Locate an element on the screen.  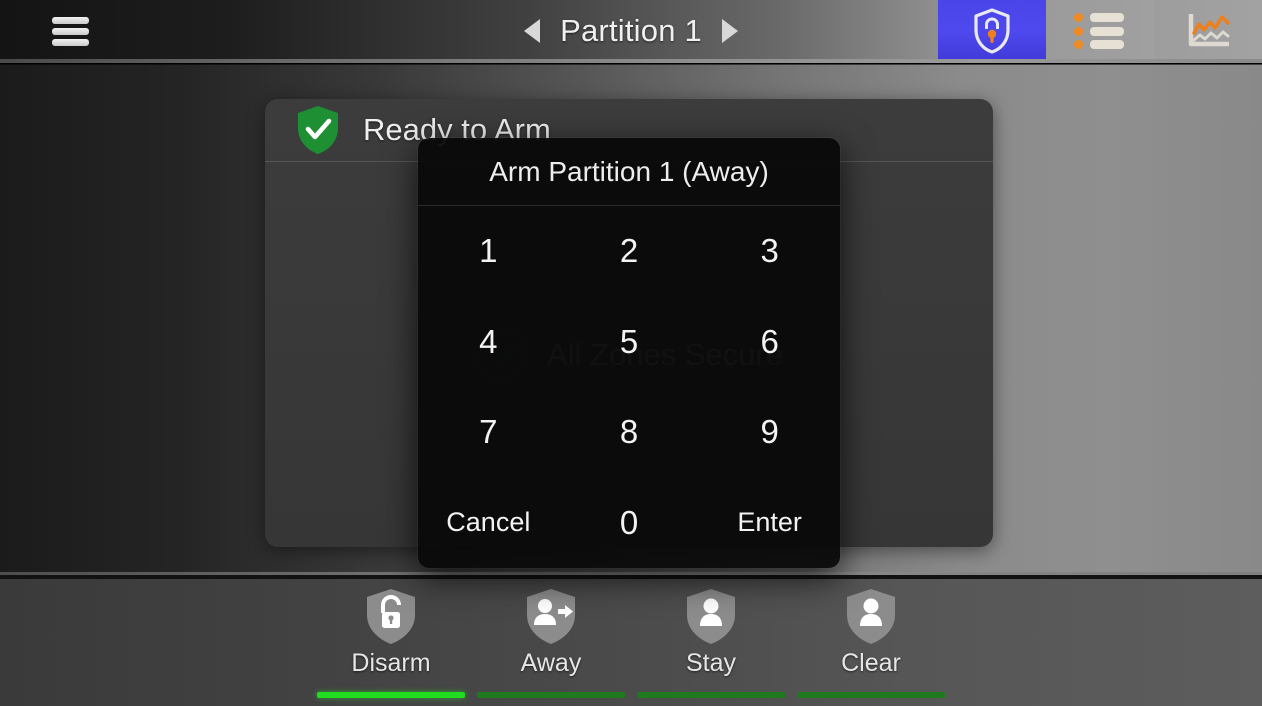
tab-zones-list is located at coordinates (1100, 31).